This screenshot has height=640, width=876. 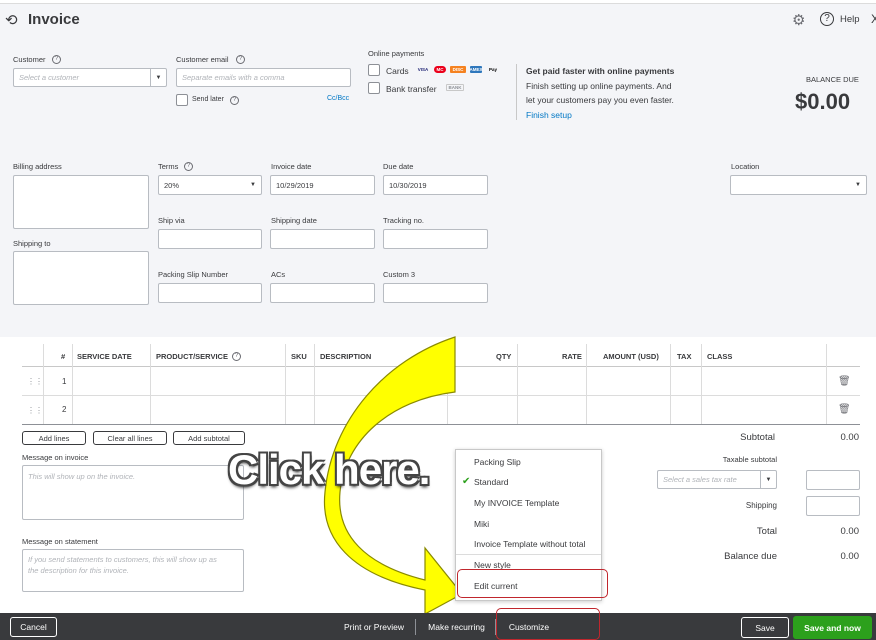 What do you see at coordinates (497, 462) in the screenshot?
I see `menu-item-packing-slip: Packing Slip` at bounding box center [497, 462].